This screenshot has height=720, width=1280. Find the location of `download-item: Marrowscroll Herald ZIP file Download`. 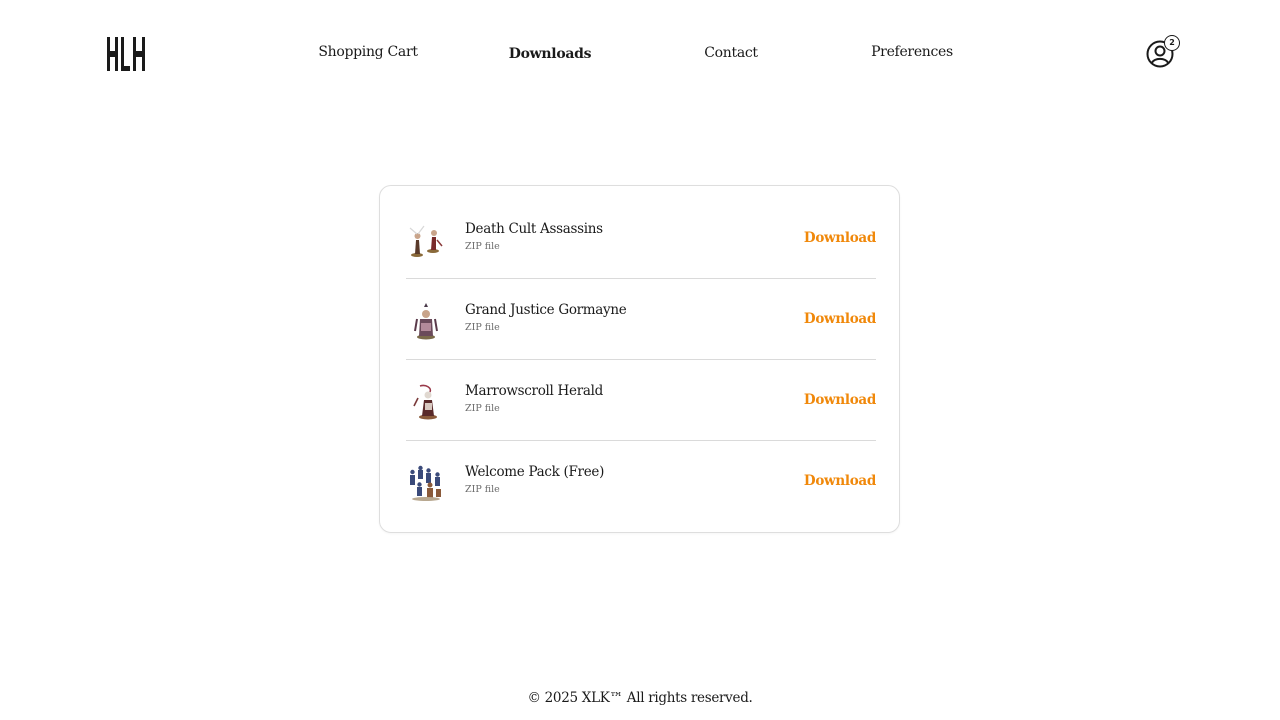

download-item: Marrowscroll Herald ZIP file Download is located at coordinates (641, 400).